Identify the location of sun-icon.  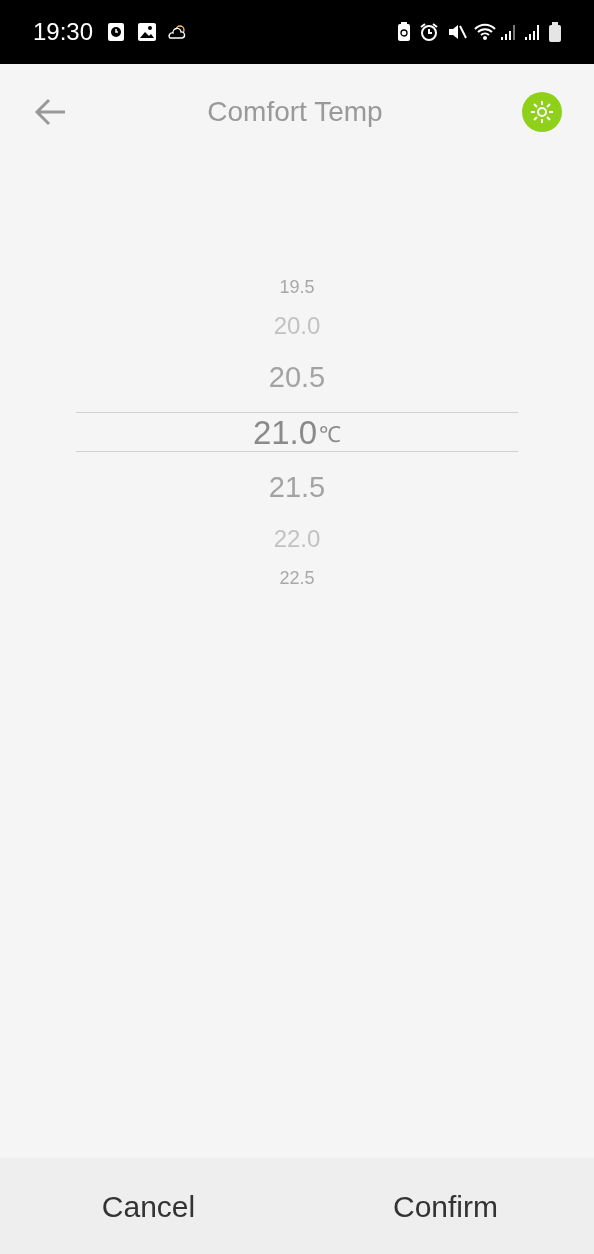
(542, 112).